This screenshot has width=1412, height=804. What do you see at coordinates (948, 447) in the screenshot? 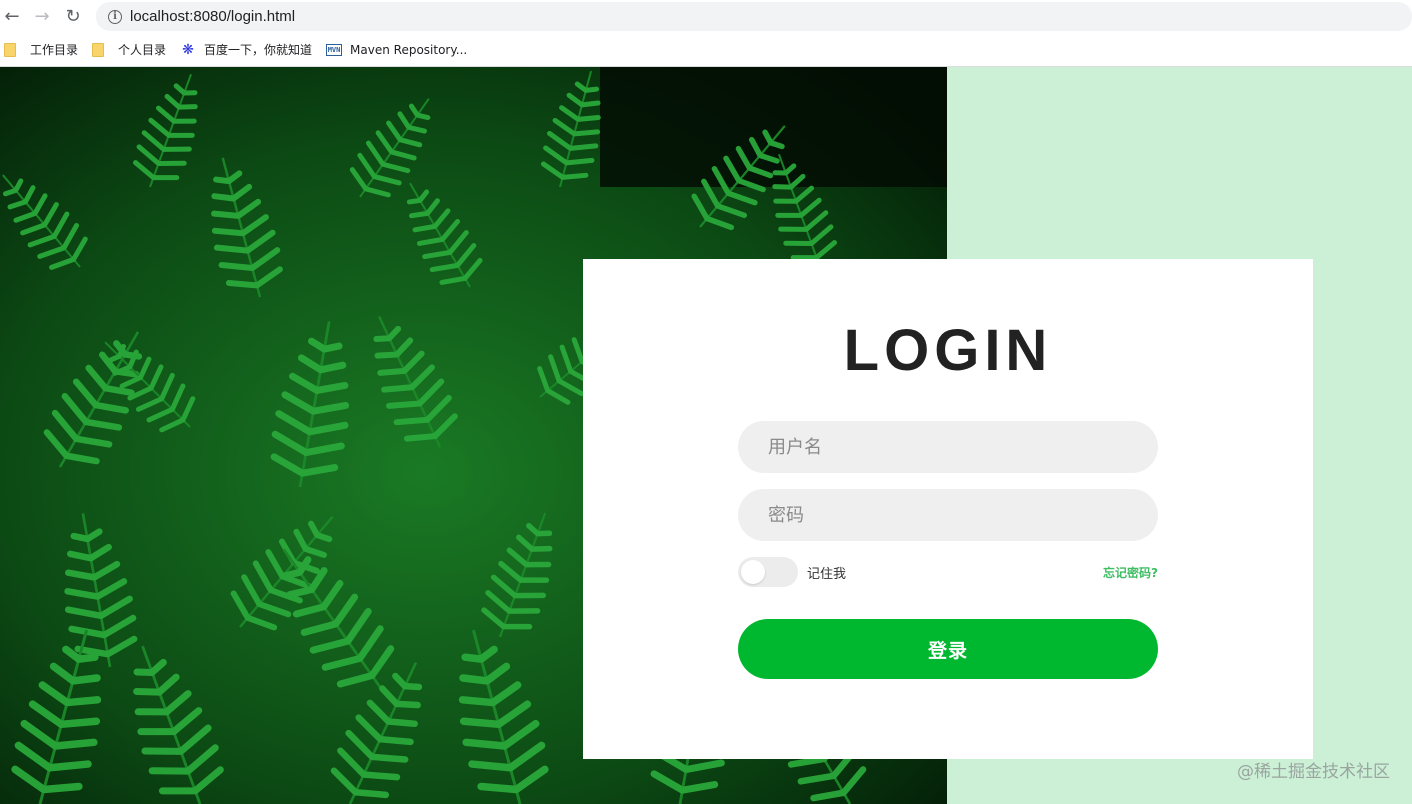
I see `username-input` at bounding box center [948, 447].